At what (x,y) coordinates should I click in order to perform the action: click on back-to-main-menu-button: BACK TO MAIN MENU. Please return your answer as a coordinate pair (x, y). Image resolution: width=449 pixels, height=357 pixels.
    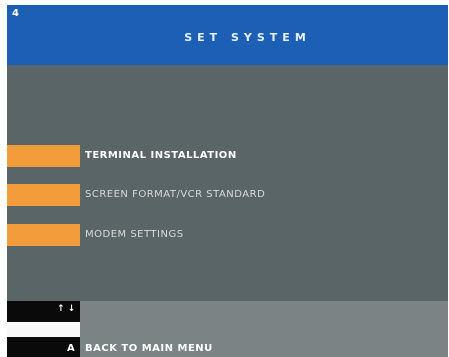
    Looking at the image, I should click on (149, 348).